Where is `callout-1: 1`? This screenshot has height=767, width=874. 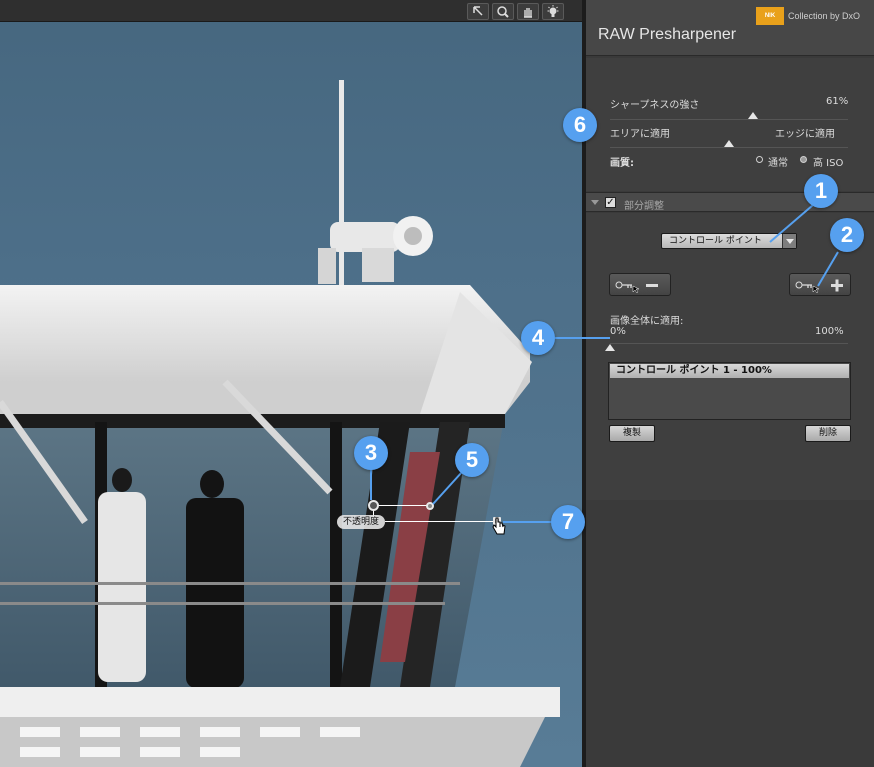
callout-1: 1 is located at coordinates (821, 191).